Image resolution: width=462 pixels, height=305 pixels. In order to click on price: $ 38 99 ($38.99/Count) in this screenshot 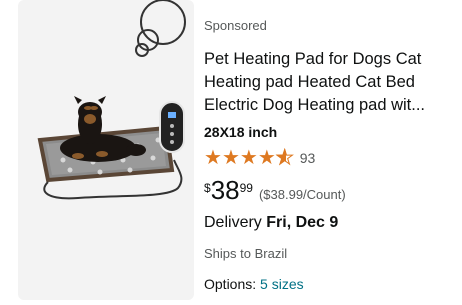, I will do `click(275, 190)`.